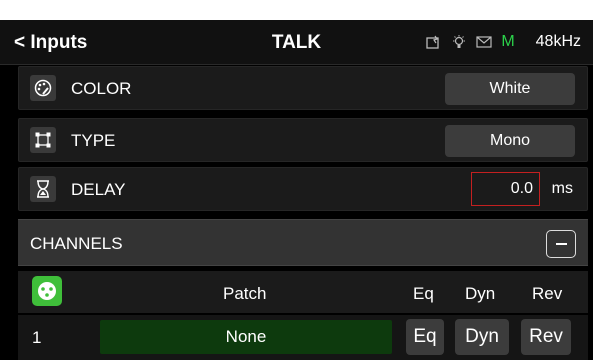 This screenshot has height=360, width=593. Describe the element at coordinates (423, 293) in the screenshot. I see `column-header-eq: Eq` at that location.